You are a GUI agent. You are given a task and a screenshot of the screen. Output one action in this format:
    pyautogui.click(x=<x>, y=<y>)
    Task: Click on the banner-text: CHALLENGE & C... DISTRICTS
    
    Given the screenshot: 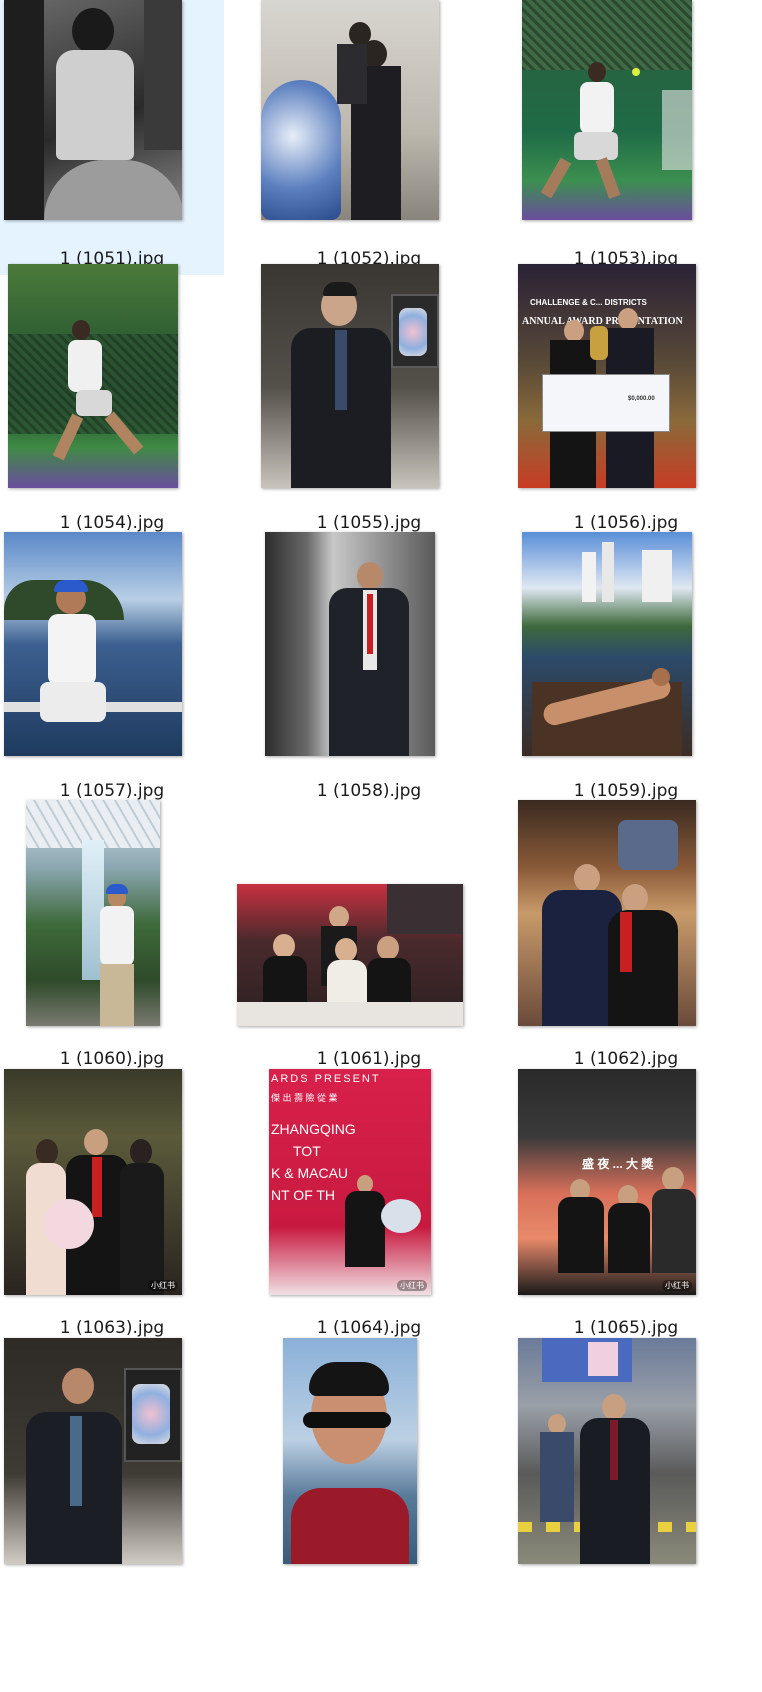 What is the action you would take?
    pyautogui.click(x=588, y=302)
    